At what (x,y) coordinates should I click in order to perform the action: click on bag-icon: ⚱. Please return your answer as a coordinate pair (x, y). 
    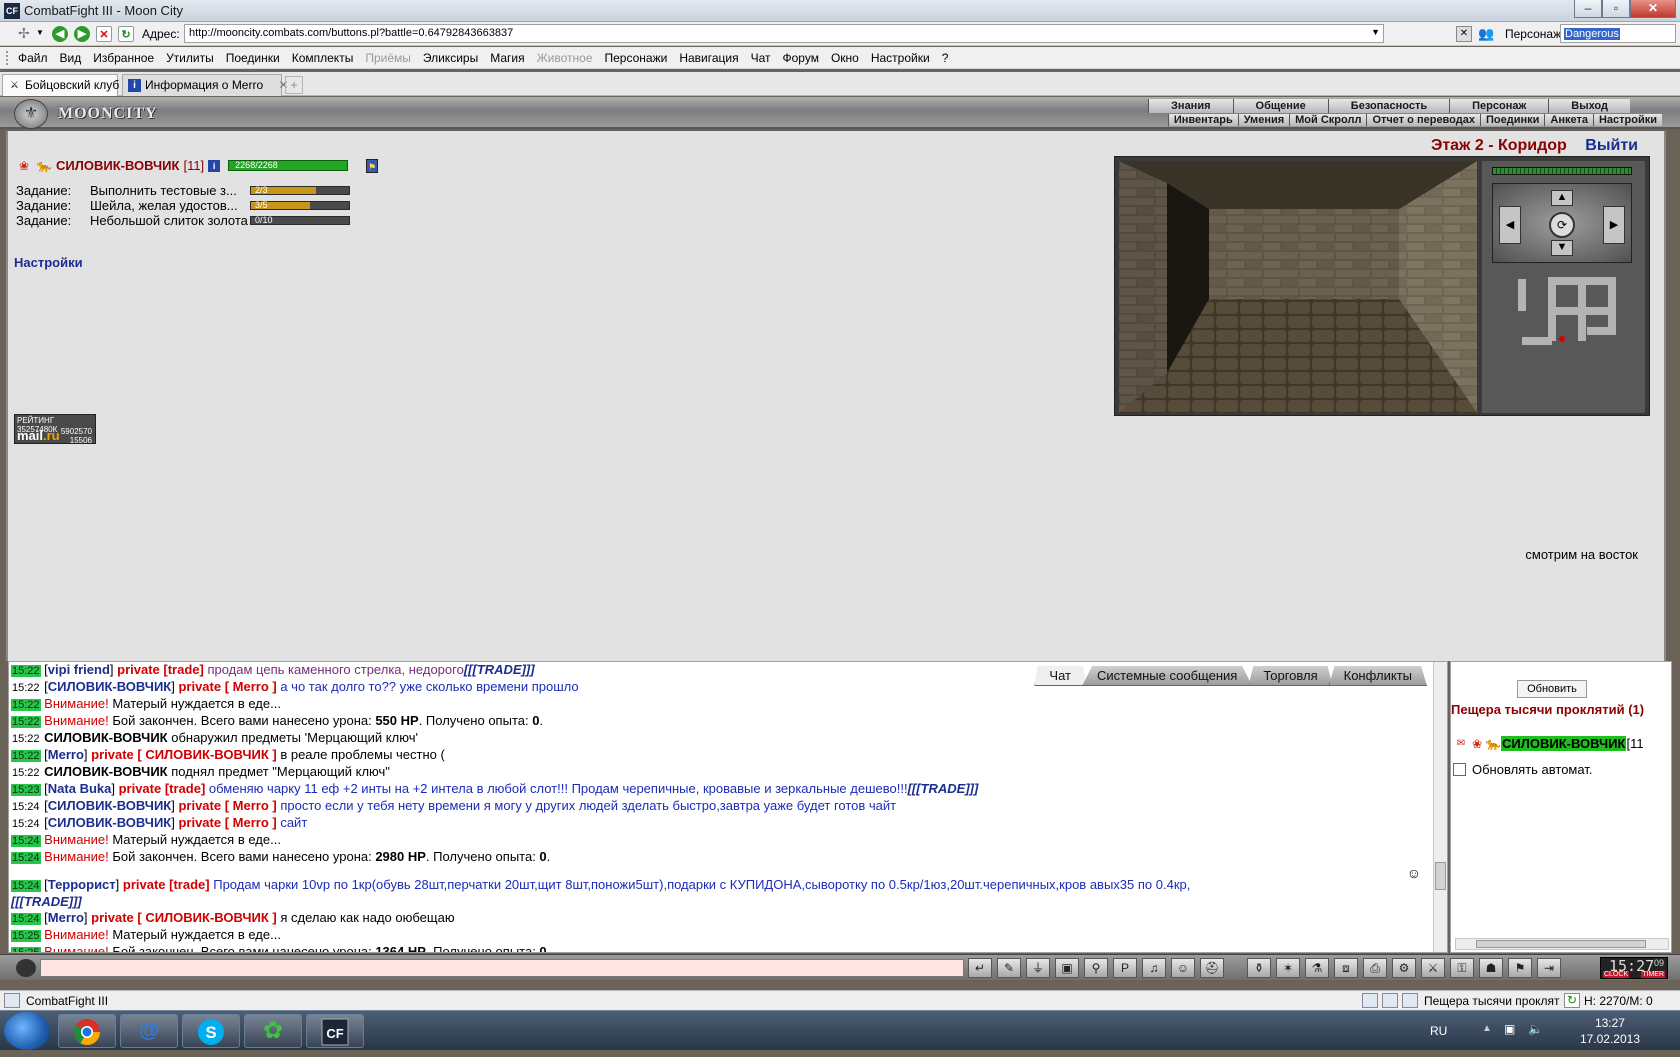
    Looking at the image, I should click on (1259, 968).